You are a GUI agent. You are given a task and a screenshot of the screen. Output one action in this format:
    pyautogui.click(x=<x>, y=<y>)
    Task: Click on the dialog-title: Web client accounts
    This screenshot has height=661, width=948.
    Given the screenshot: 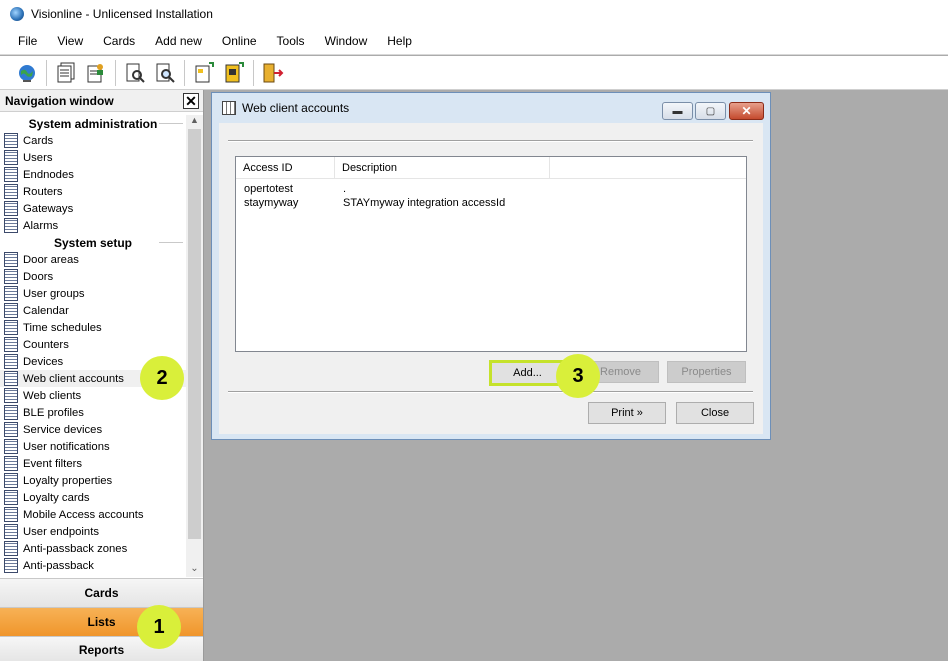 What is the action you would take?
    pyautogui.click(x=296, y=108)
    